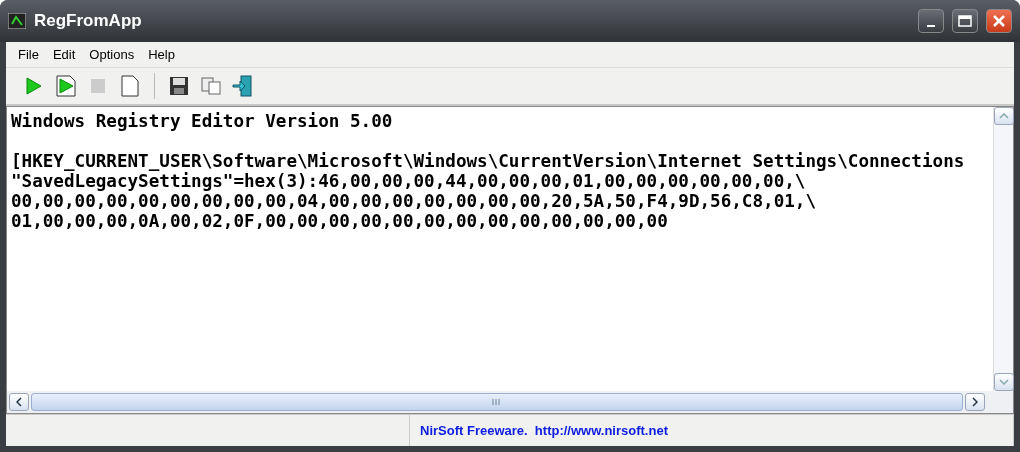  I want to click on scroll-up-button, so click(1004, 116).